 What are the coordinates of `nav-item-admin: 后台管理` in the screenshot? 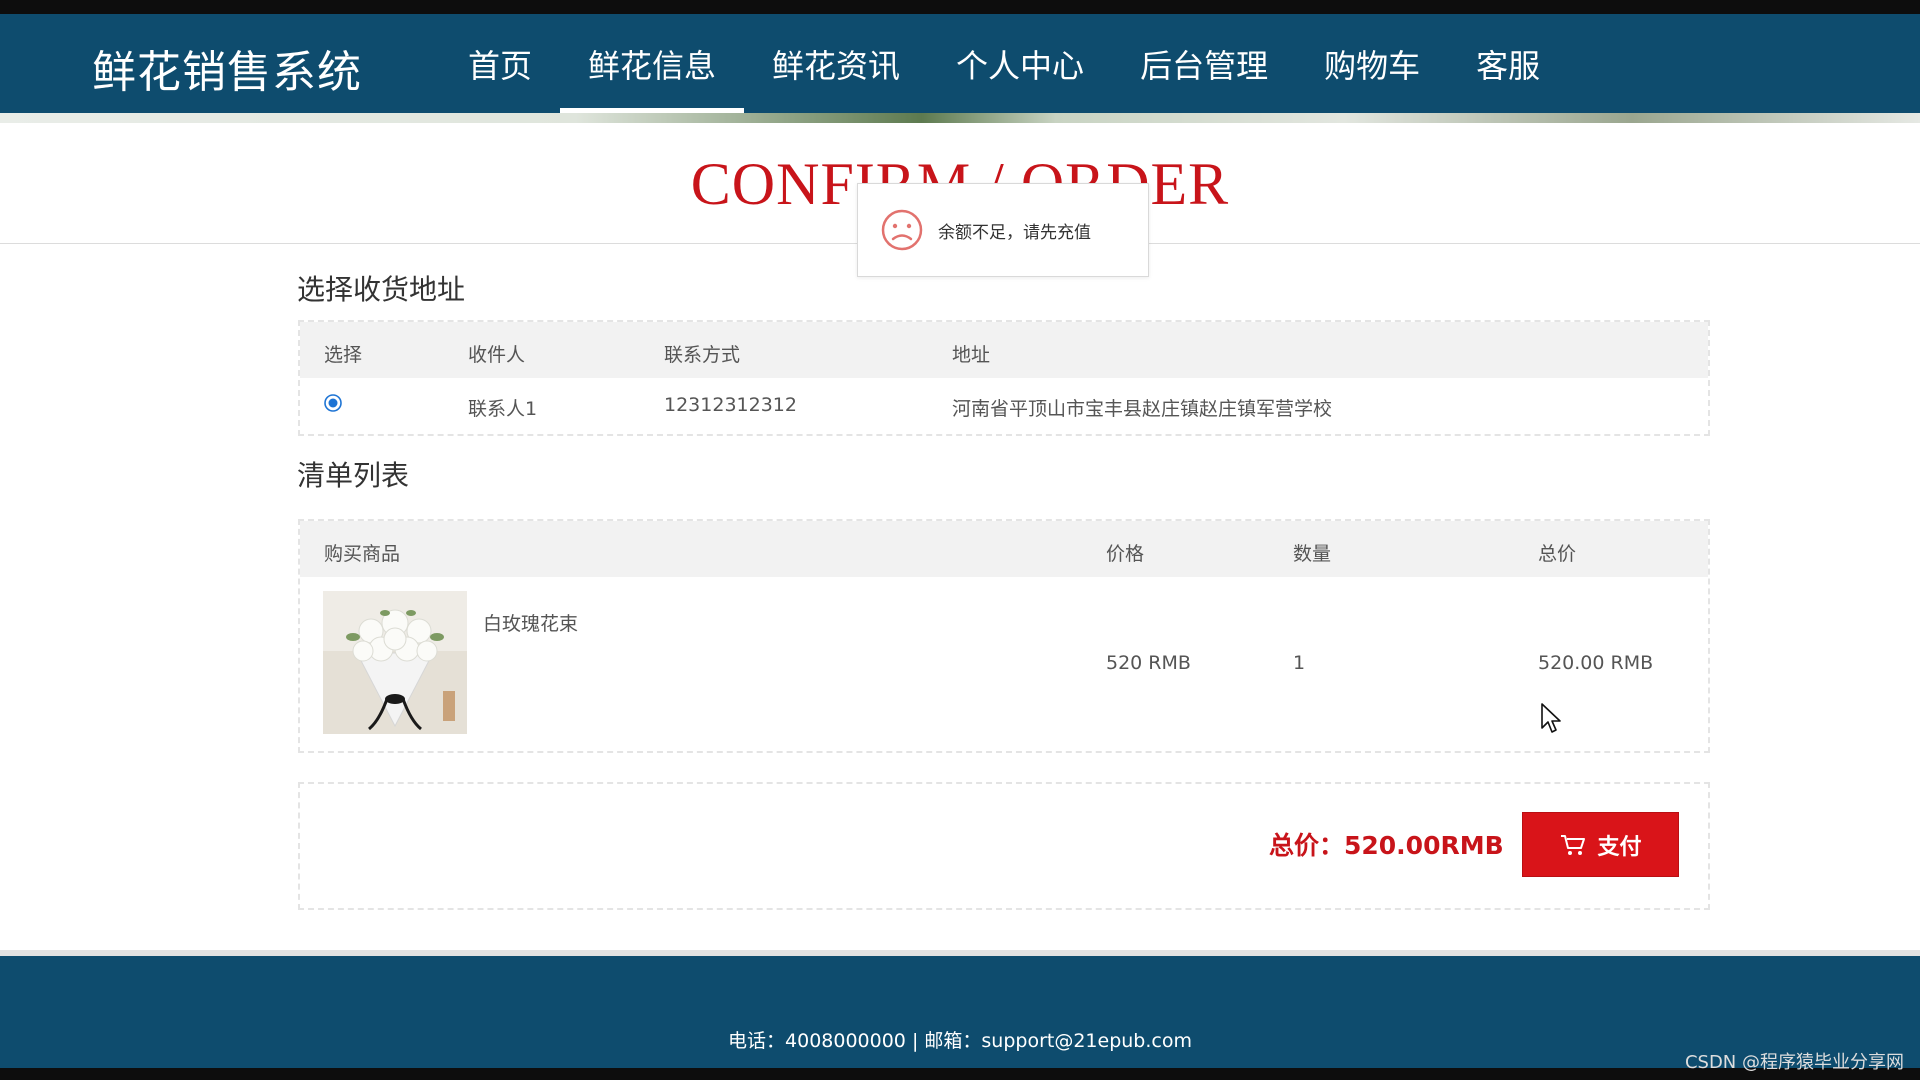 It's located at (1204, 63).